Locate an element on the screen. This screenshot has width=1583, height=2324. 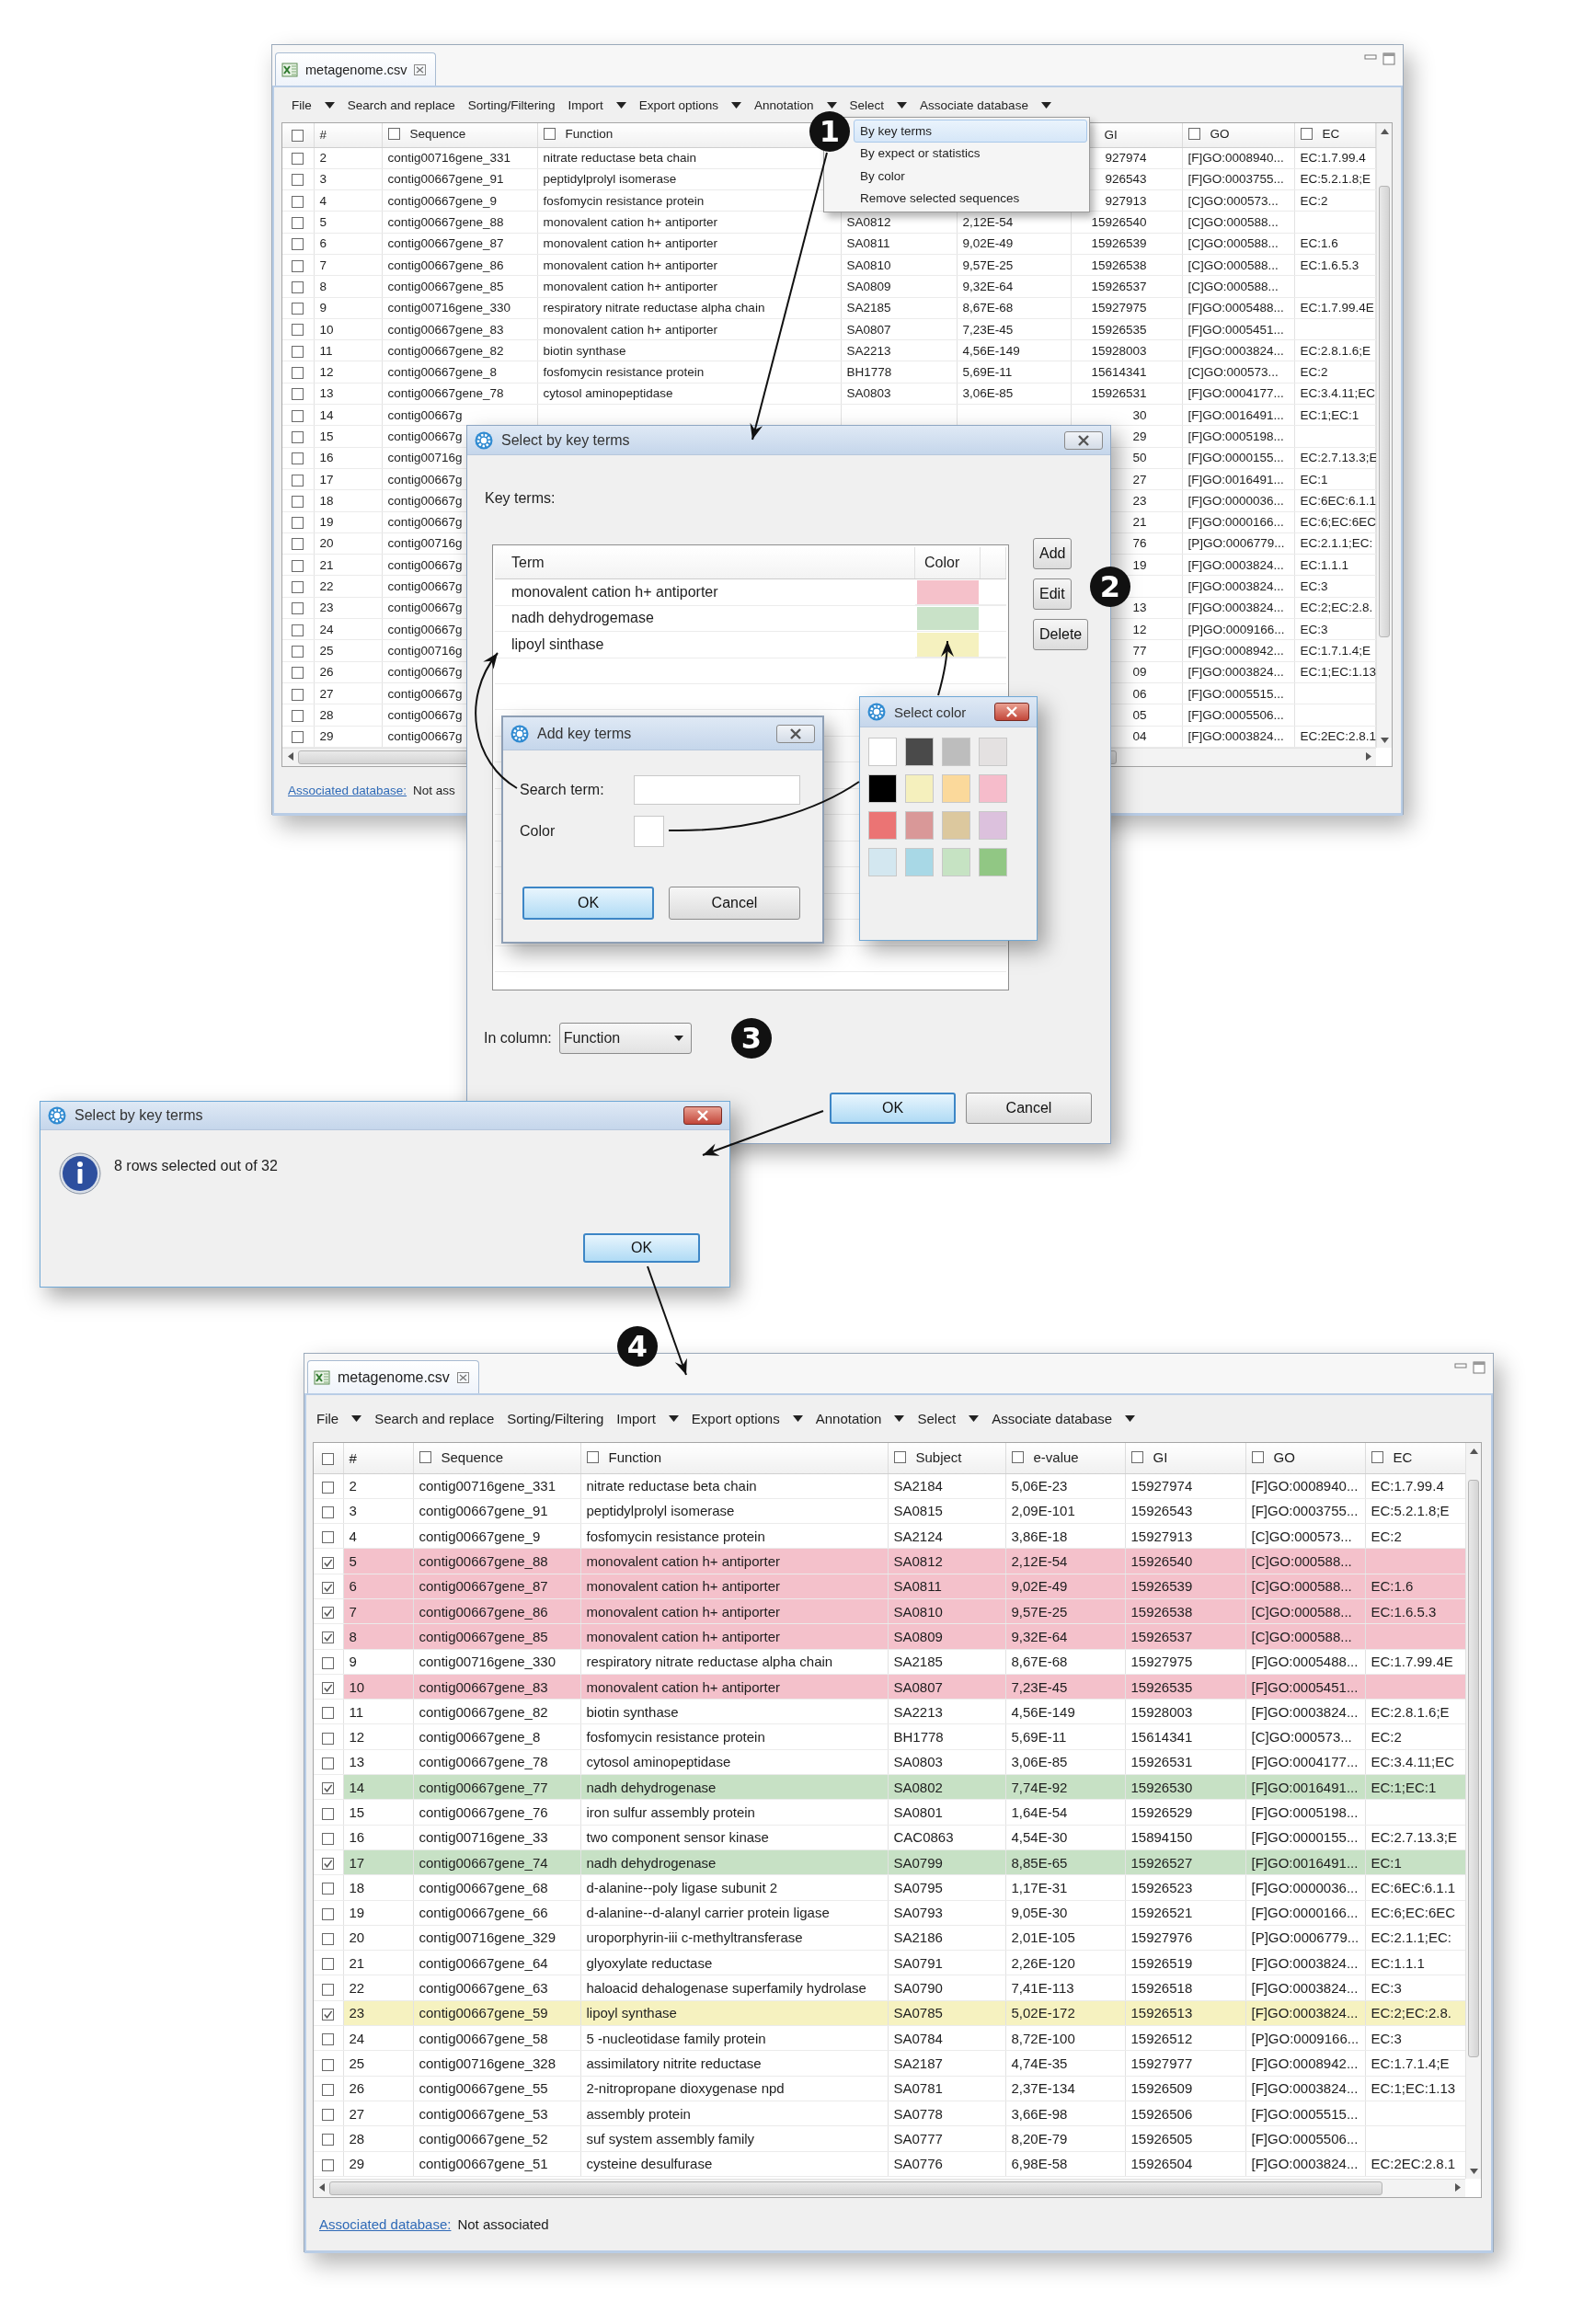
column-header: Term is located at coordinates (705, 562).